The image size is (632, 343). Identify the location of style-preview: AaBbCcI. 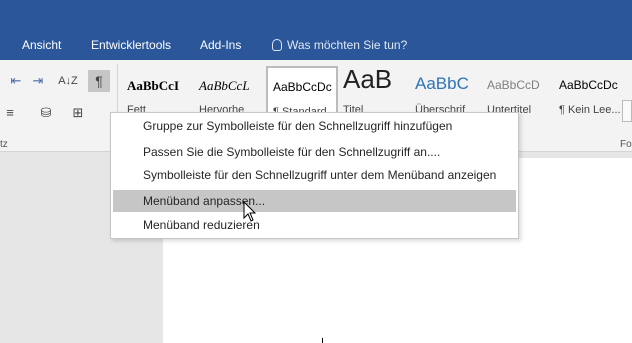
(153, 85).